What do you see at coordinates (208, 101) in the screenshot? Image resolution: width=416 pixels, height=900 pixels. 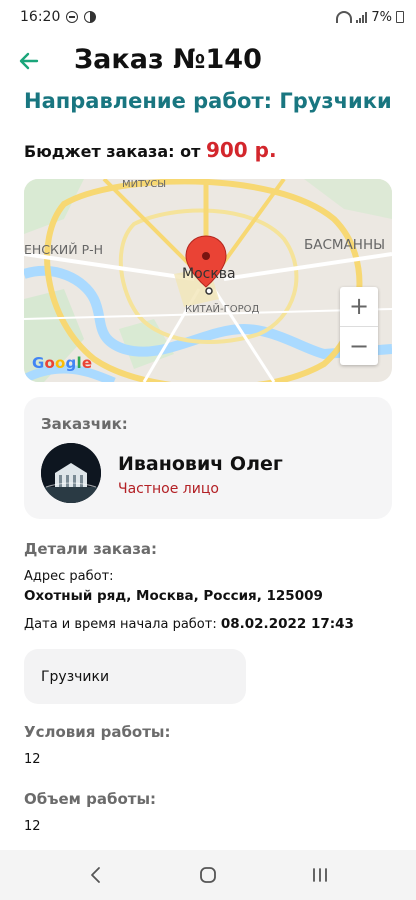 I see `work-direction: Направление работ: Грузчики` at bounding box center [208, 101].